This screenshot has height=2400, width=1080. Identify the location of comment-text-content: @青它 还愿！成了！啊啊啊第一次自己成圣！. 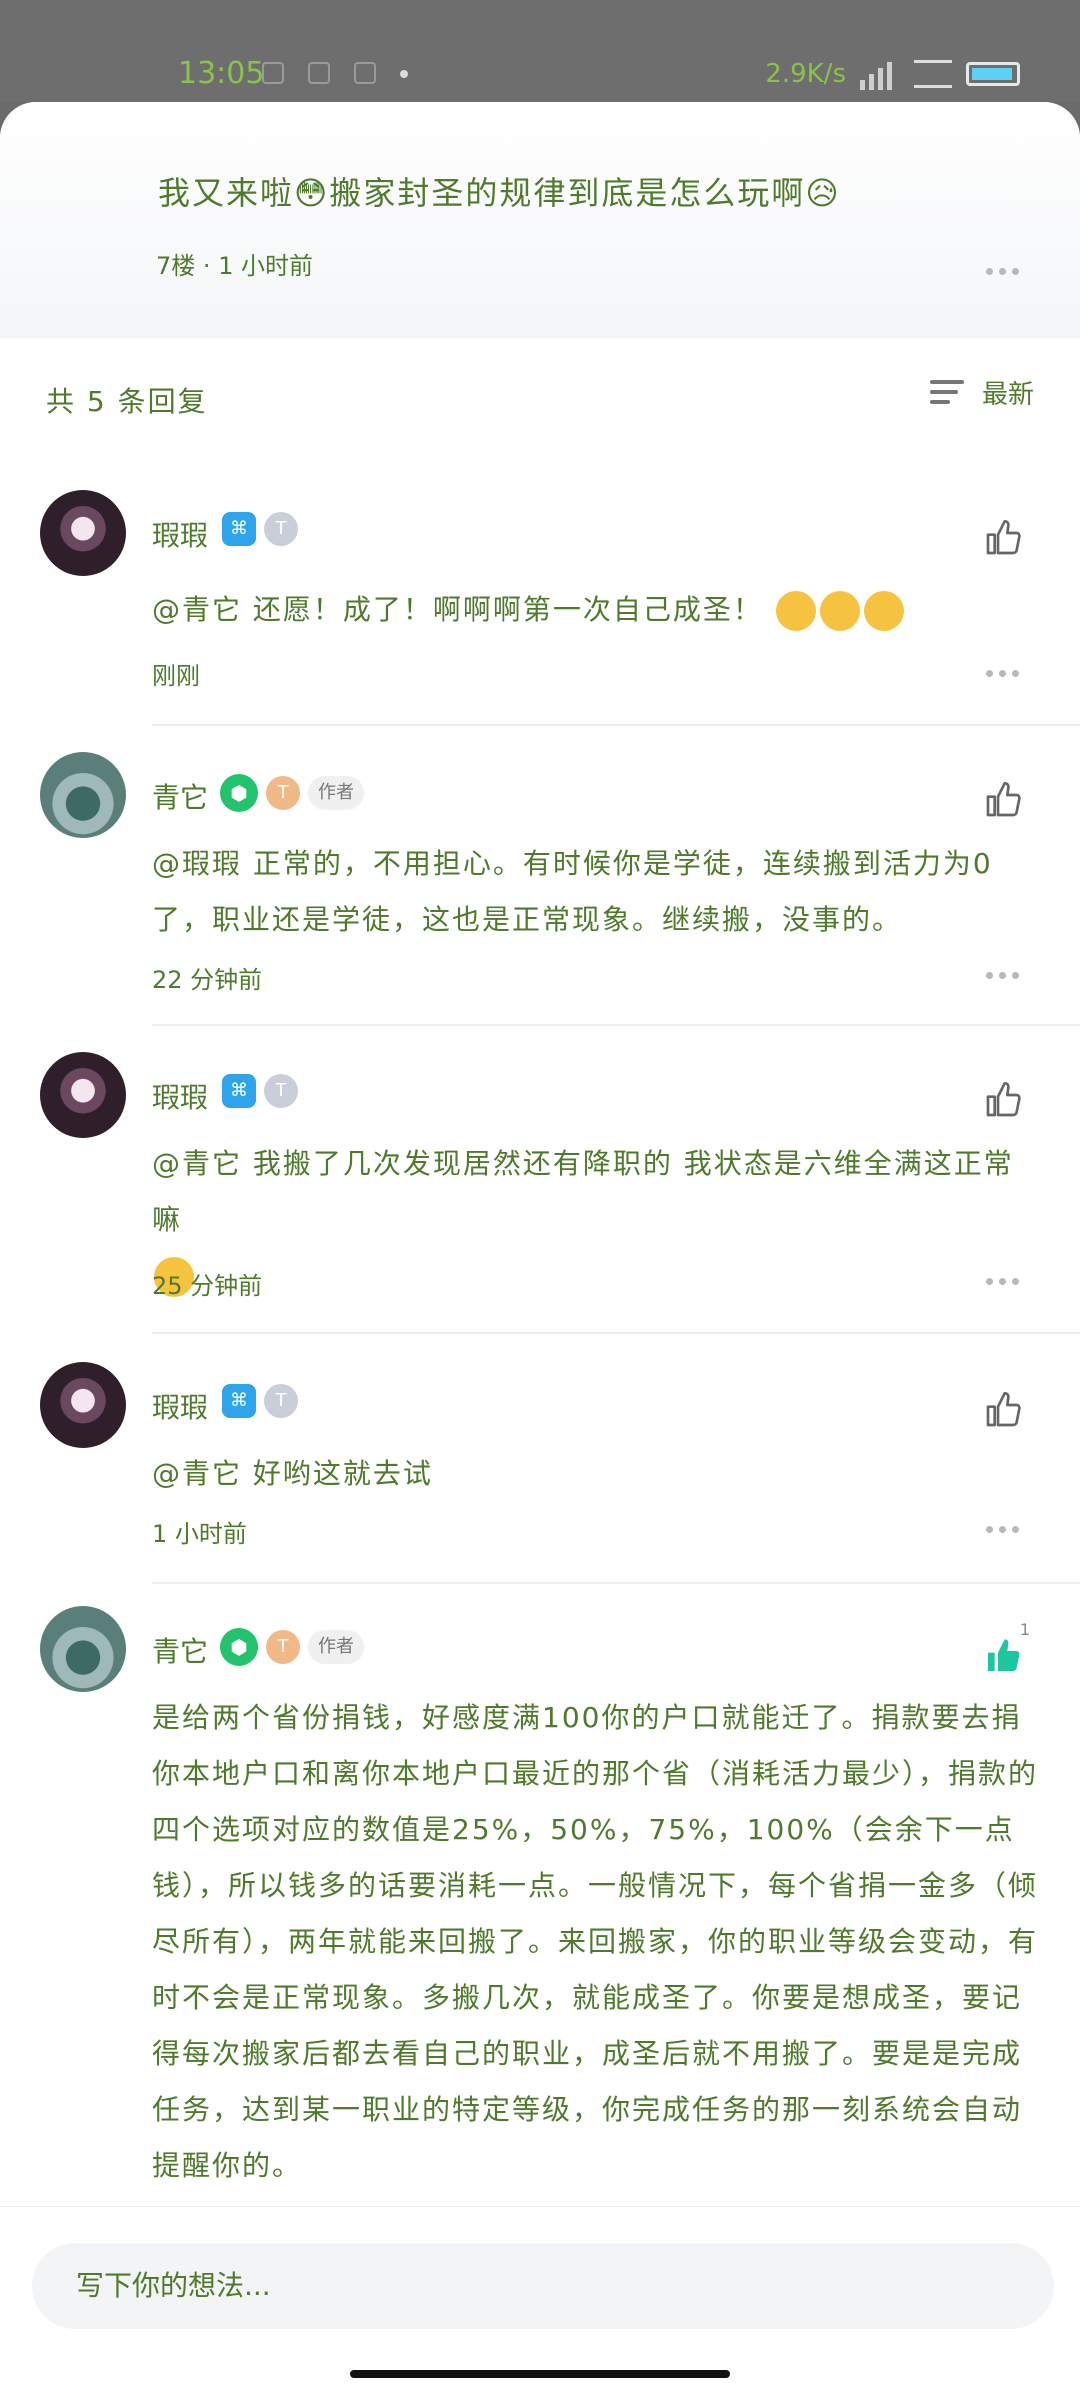
(457, 609).